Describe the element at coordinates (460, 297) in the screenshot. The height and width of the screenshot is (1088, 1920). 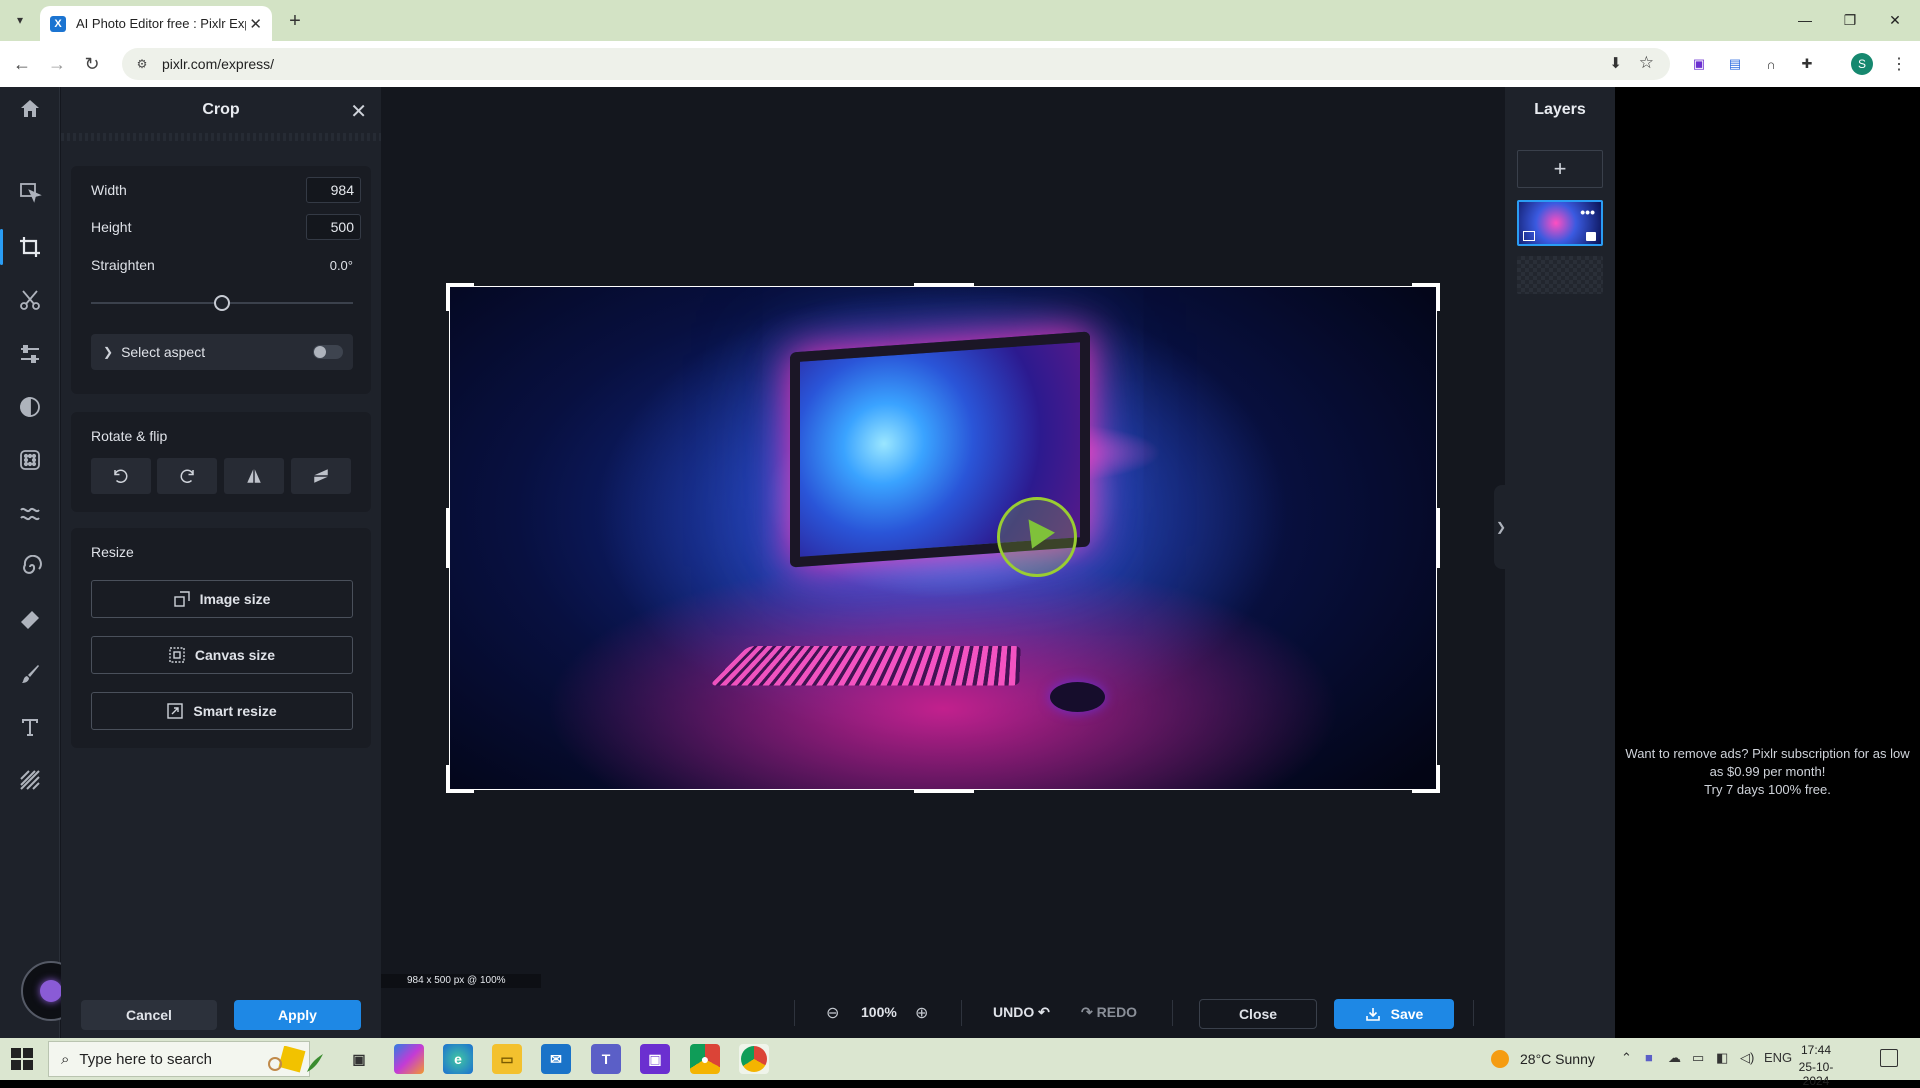
I see `crop-handle-top-left` at that location.